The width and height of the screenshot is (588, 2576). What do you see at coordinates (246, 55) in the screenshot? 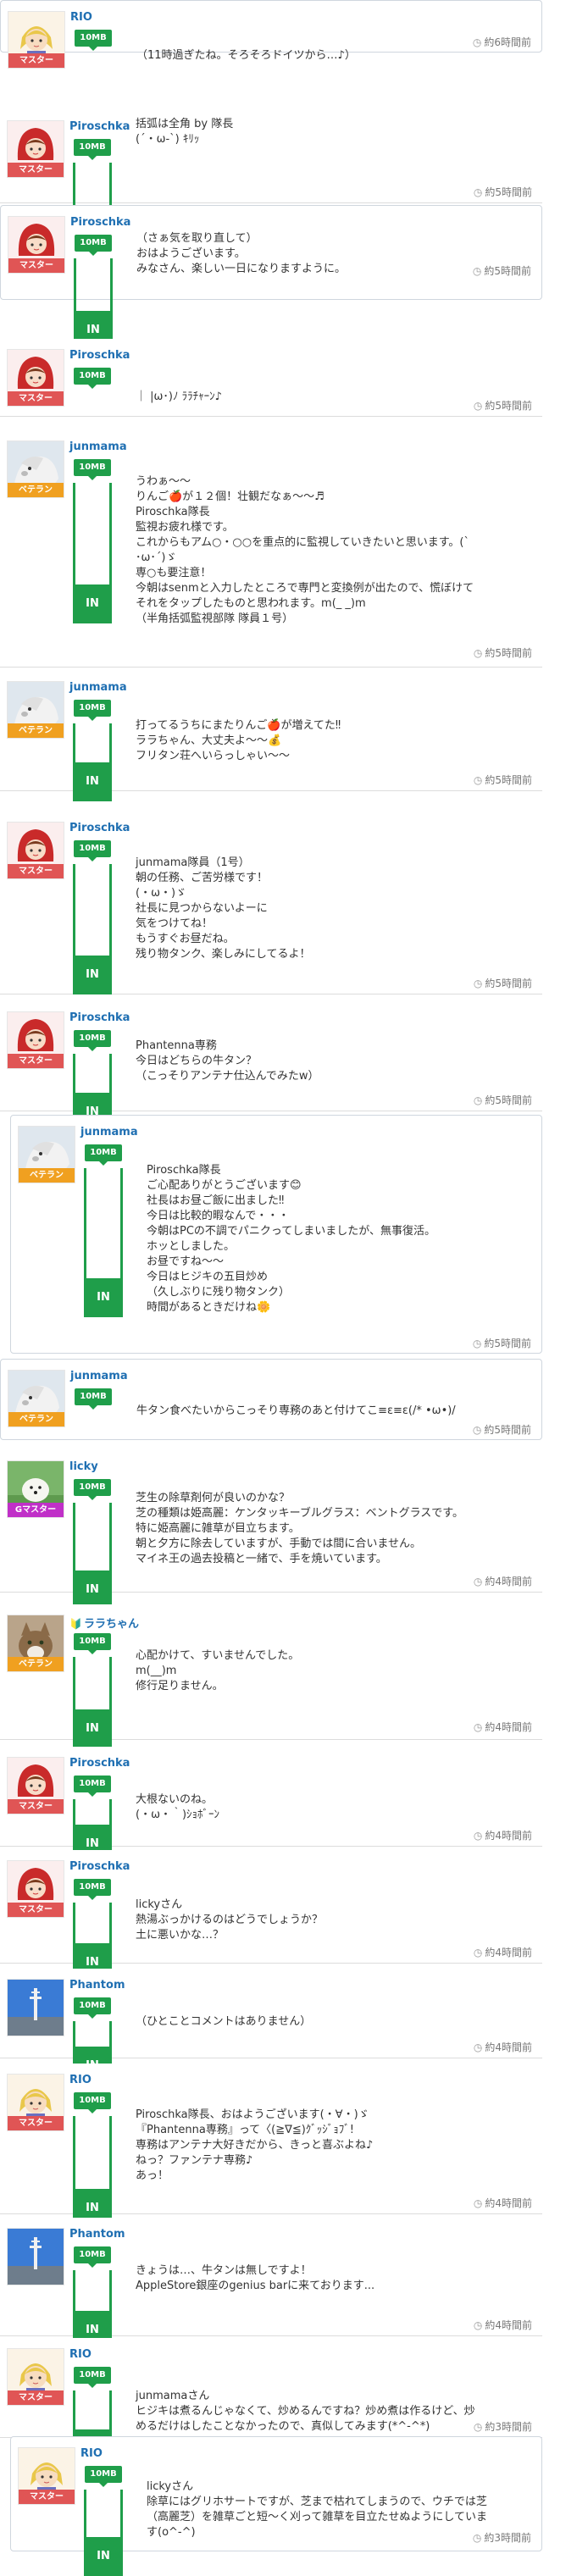
I see `post-message: （11時過ぎたね。そろそろドイツから…♪）` at bounding box center [246, 55].